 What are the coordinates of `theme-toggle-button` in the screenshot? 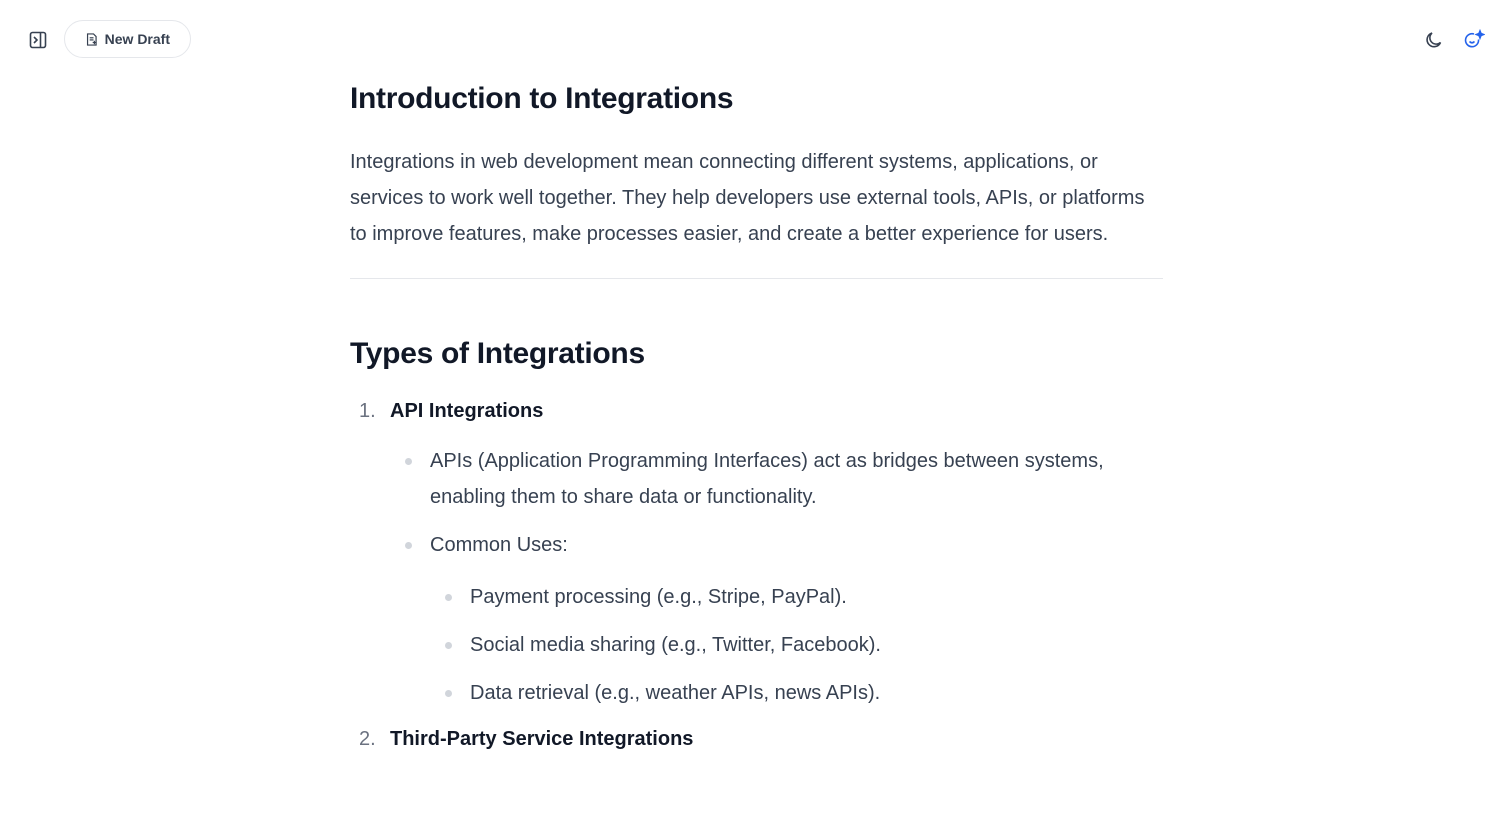 It's located at (1434, 40).